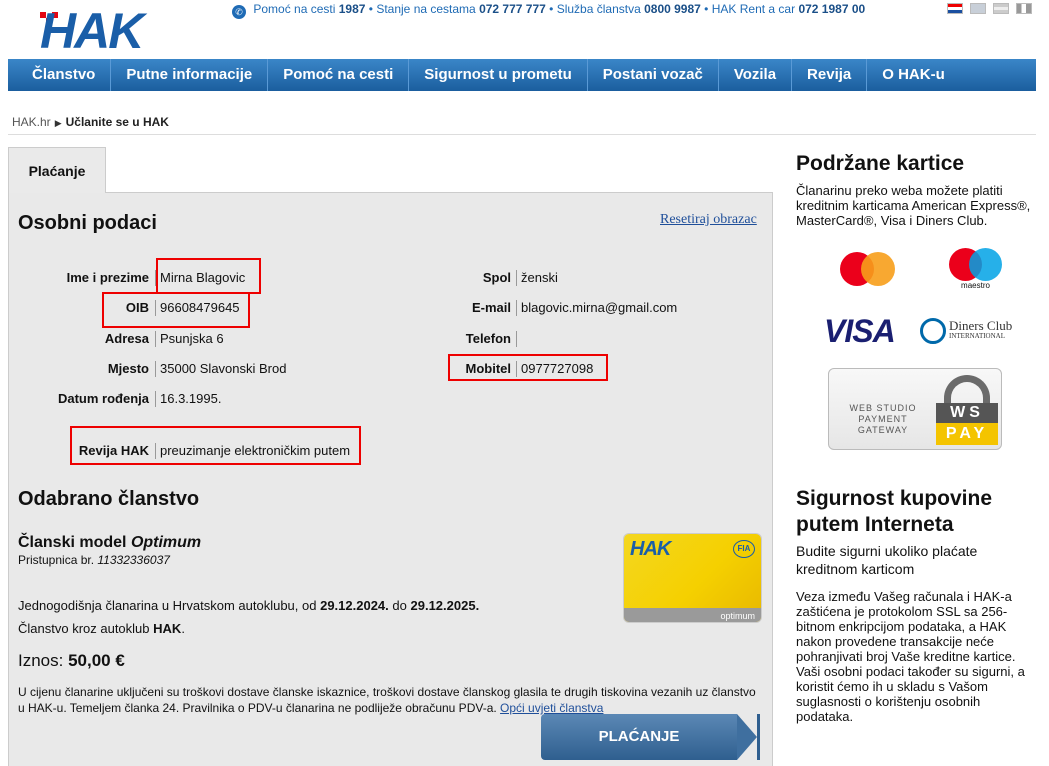  What do you see at coordinates (599, 307) in the screenshot?
I see `email-value: blagovic.mirna@gmail.com` at bounding box center [599, 307].